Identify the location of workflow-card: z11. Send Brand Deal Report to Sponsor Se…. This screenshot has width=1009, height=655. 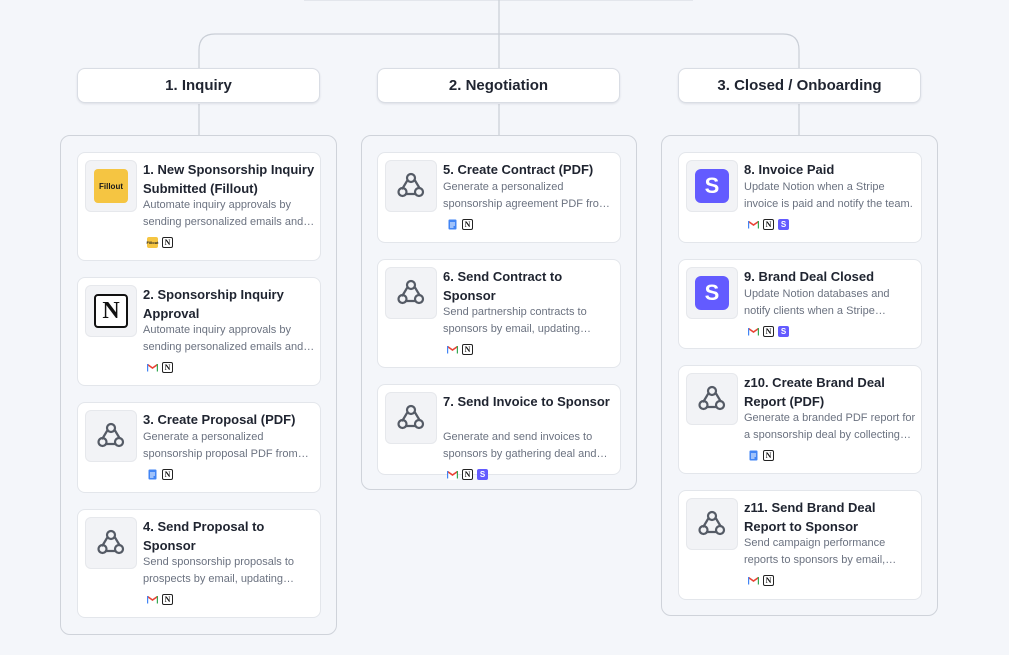
(800, 545).